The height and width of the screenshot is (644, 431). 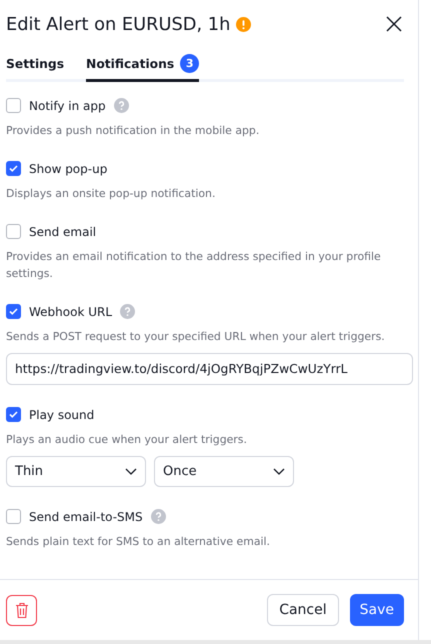 What do you see at coordinates (139, 542) in the screenshot?
I see `option-description: Sends plain text for SMS to an alternative email.` at bounding box center [139, 542].